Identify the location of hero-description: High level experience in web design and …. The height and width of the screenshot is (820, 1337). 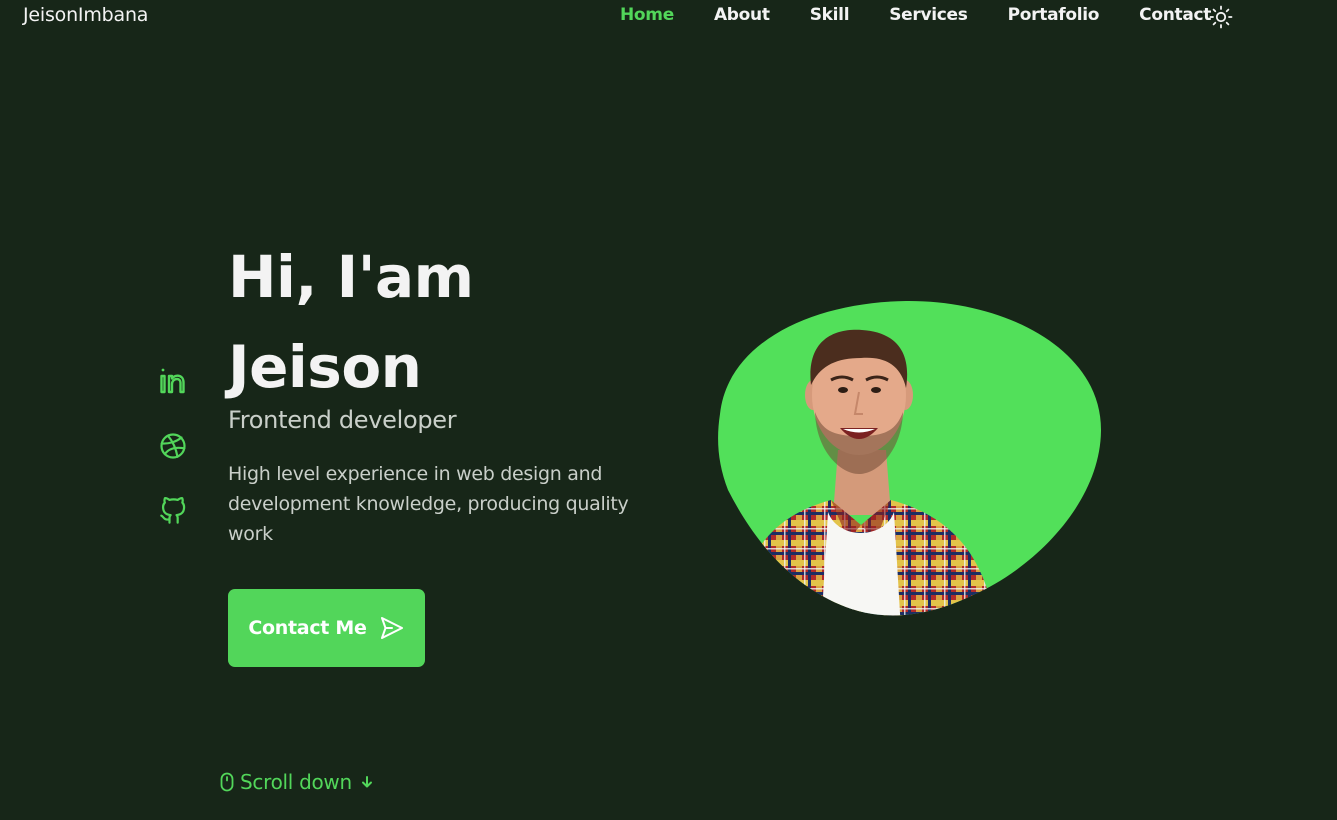
(428, 504).